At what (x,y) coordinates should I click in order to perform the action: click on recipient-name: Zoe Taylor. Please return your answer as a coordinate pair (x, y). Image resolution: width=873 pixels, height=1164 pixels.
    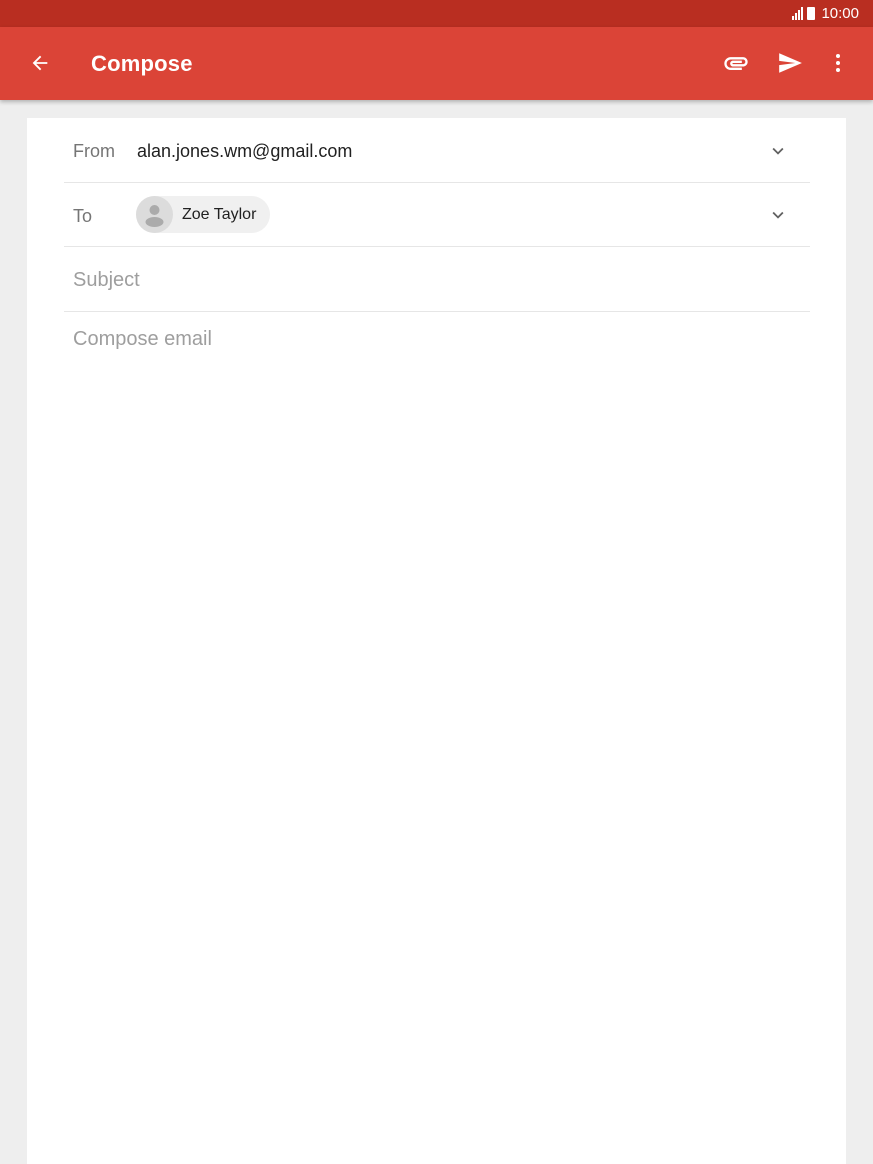
    Looking at the image, I should click on (219, 214).